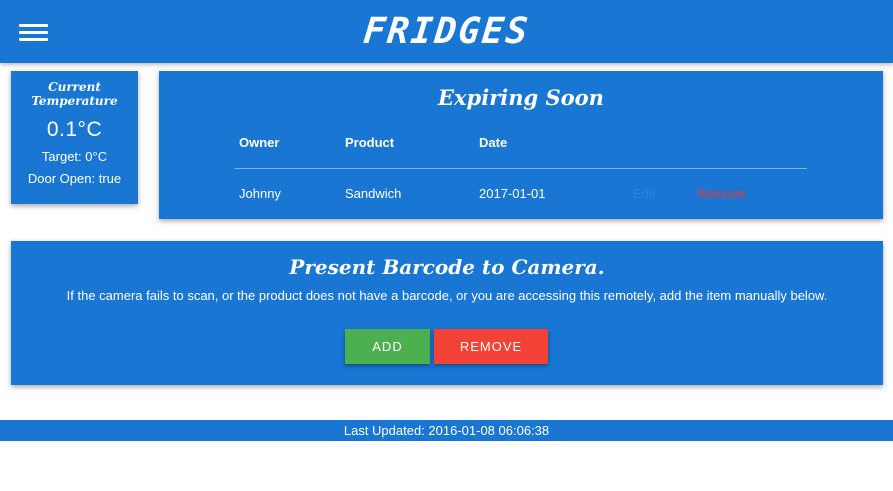  Describe the element at coordinates (446, 430) in the screenshot. I see `last-updated-bar: Last Updated: 2016-01-08 06:06:38` at that location.